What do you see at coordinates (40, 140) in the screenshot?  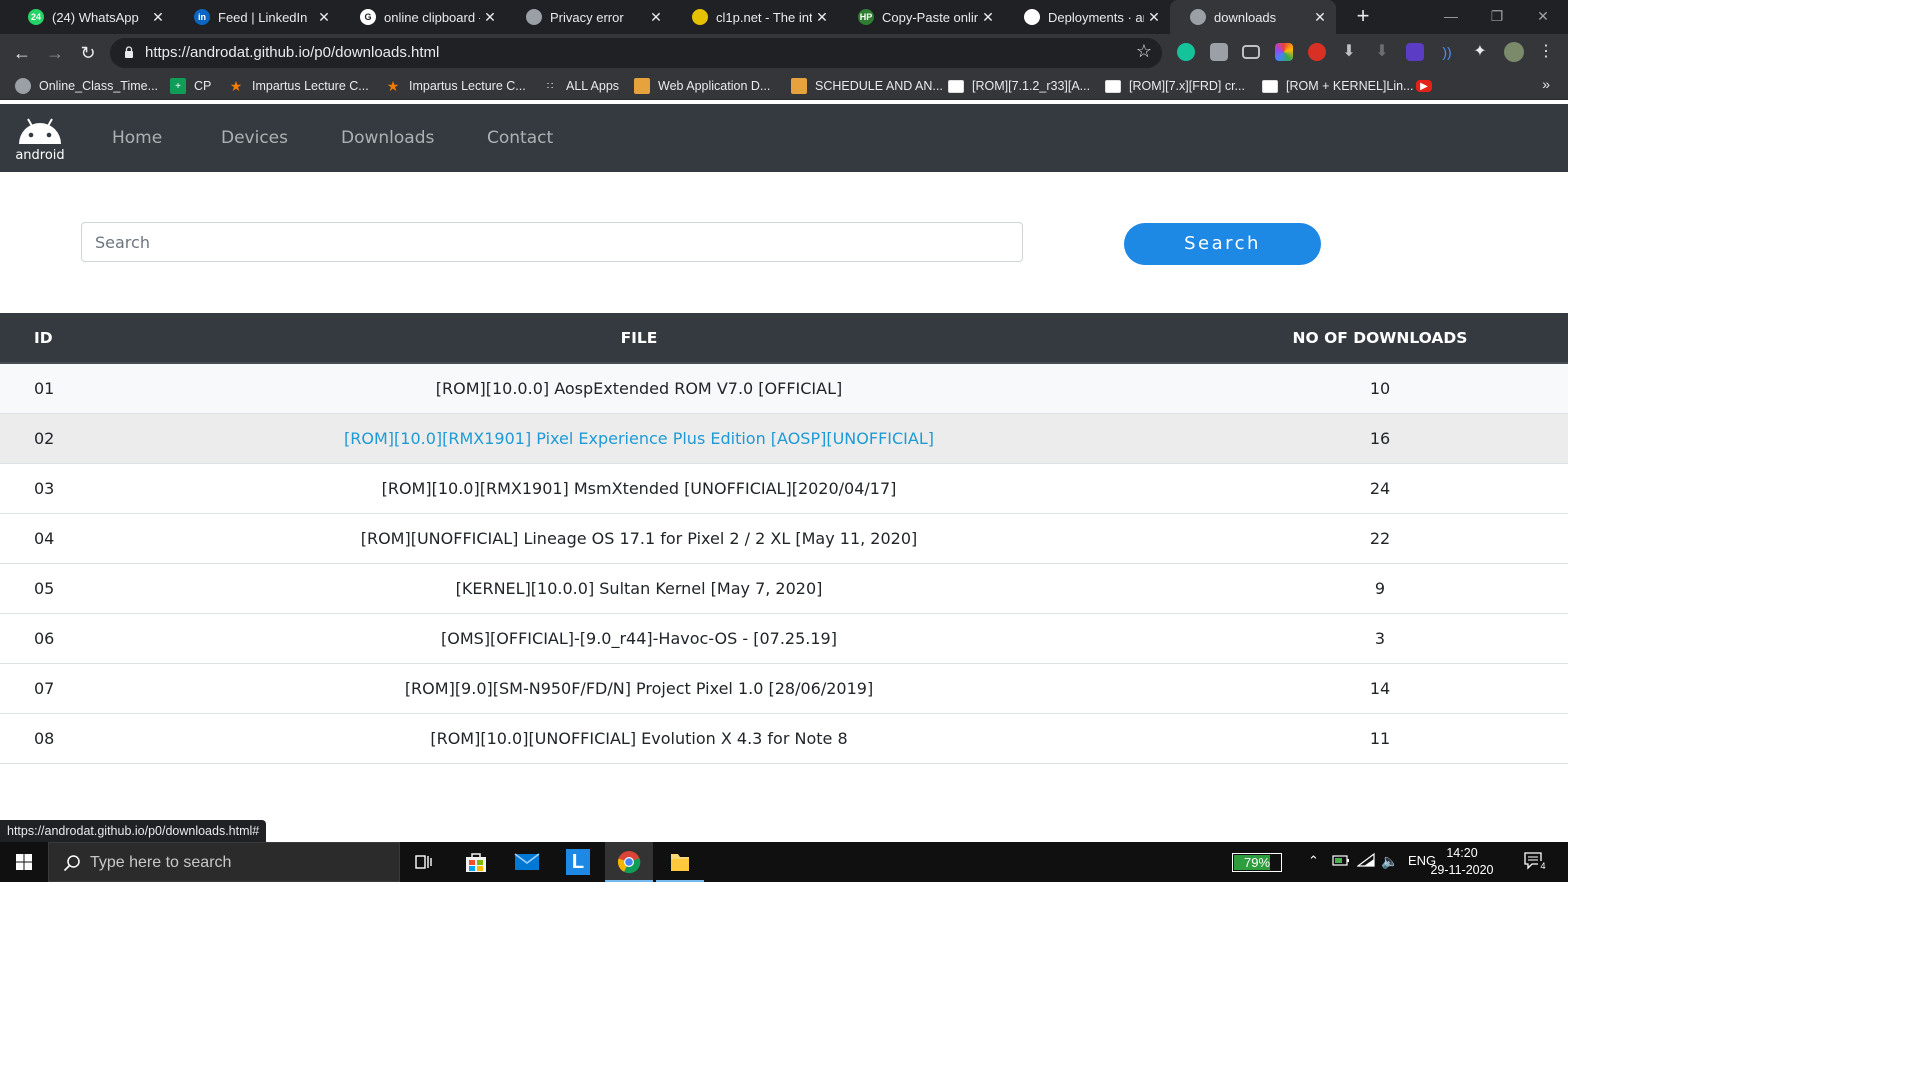 I see `android-logo: android` at bounding box center [40, 140].